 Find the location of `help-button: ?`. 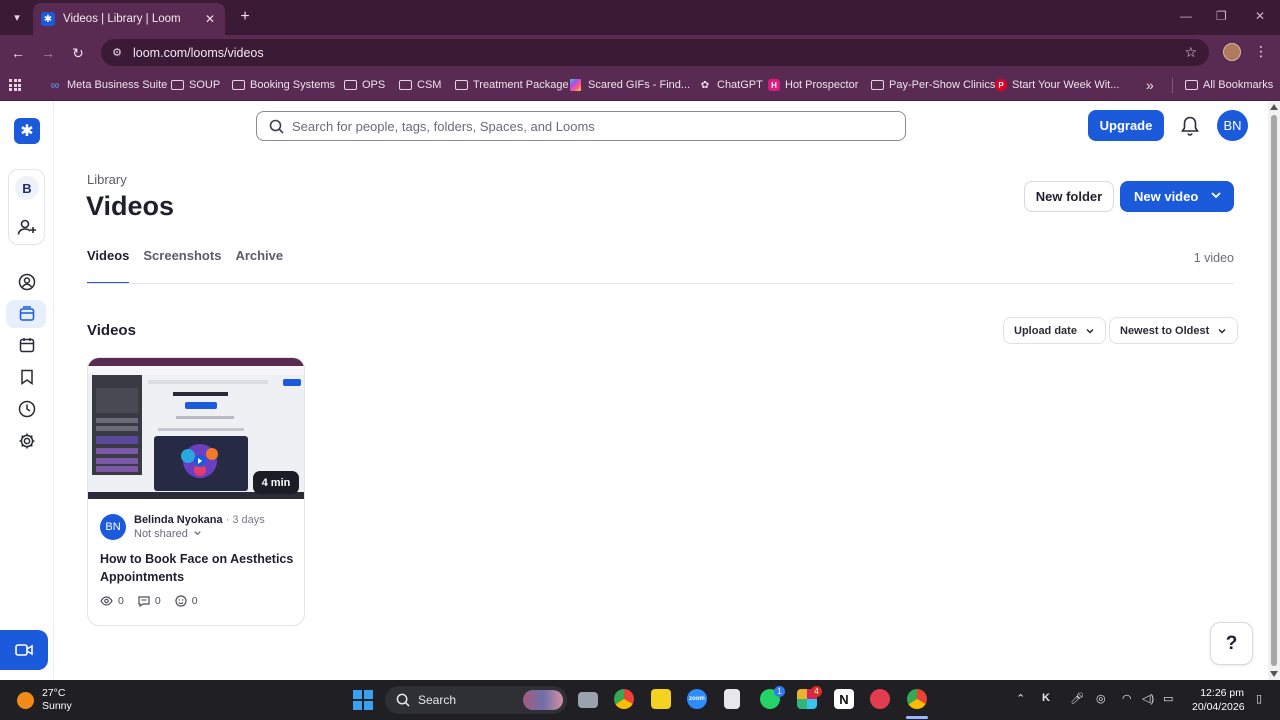

help-button: ? is located at coordinates (1231, 643).